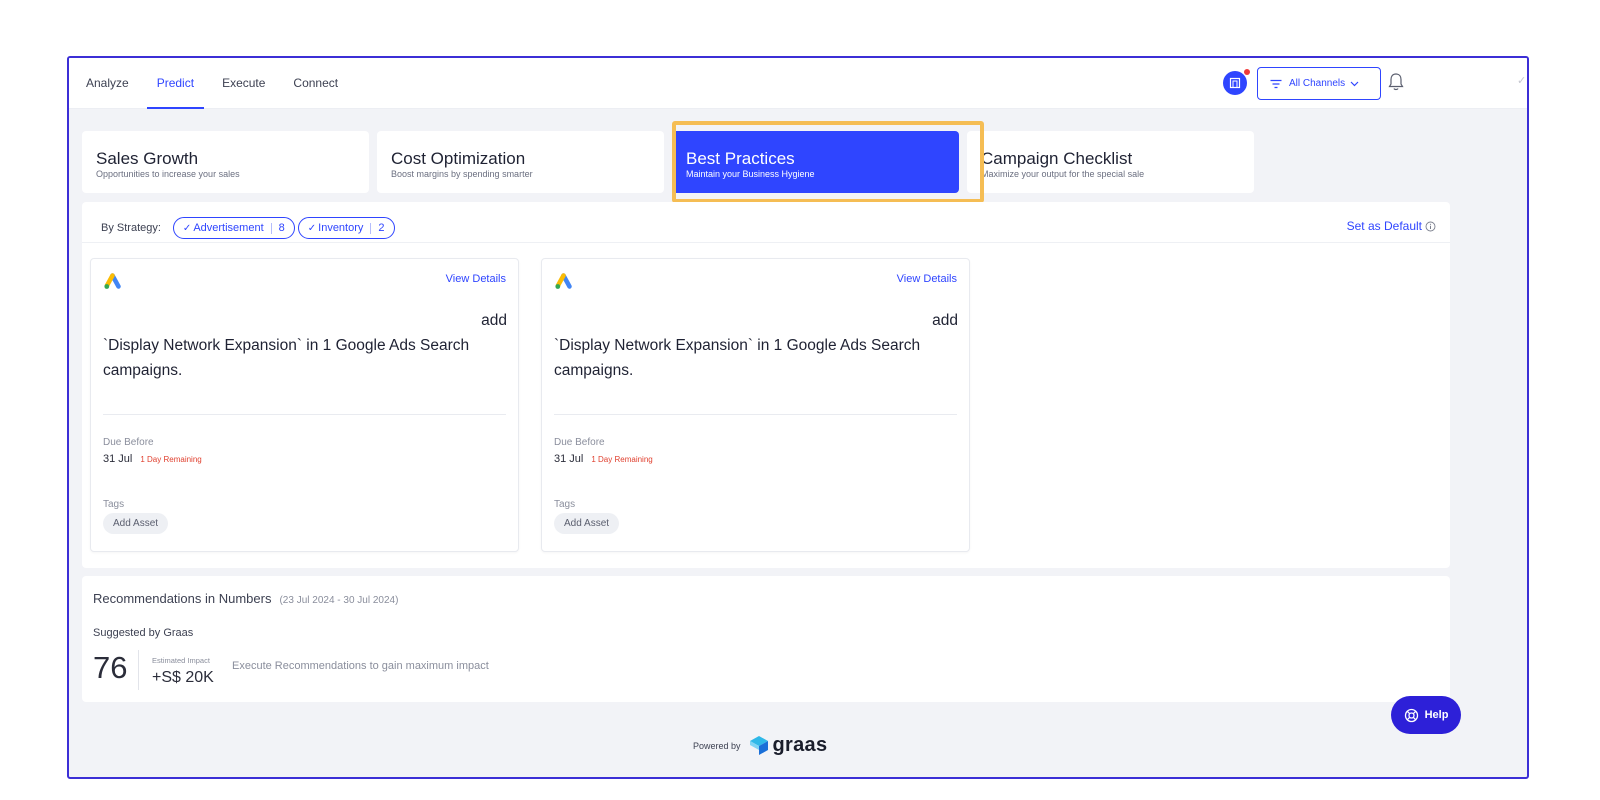 This screenshot has height=800, width=1600. I want to click on numbers-title-text: Recommendations in Numbers, so click(182, 598).